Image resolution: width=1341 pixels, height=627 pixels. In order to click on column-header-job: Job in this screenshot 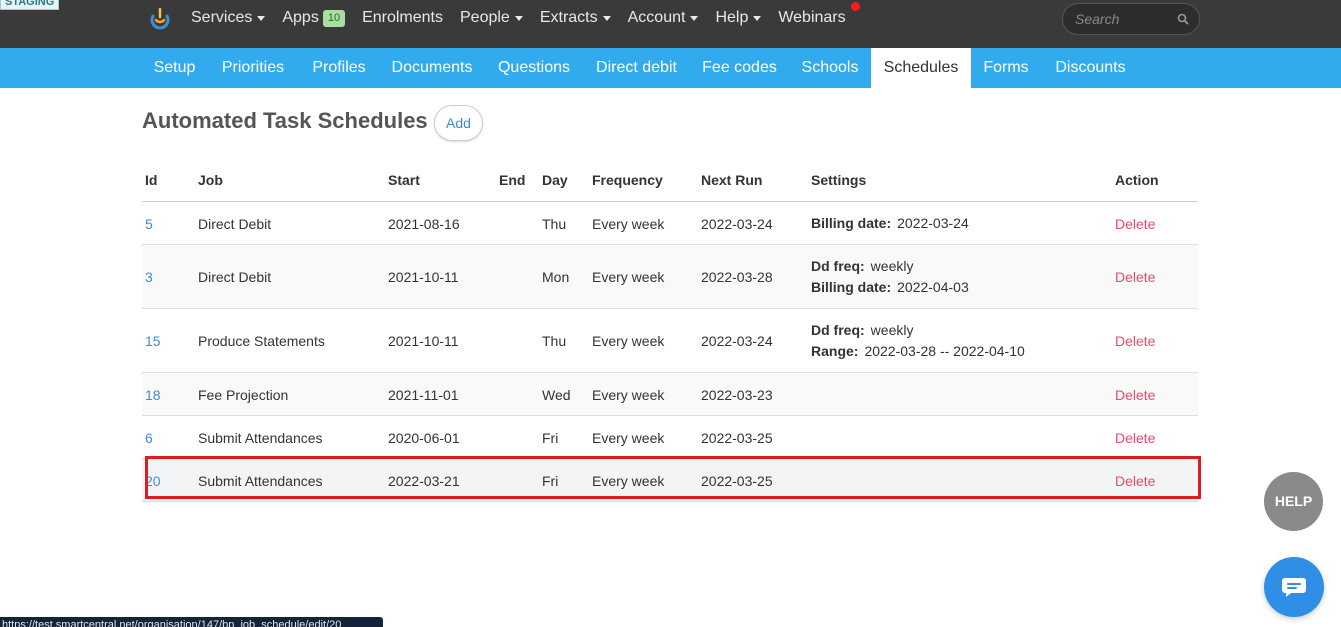, I will do `click(210, 180)`.